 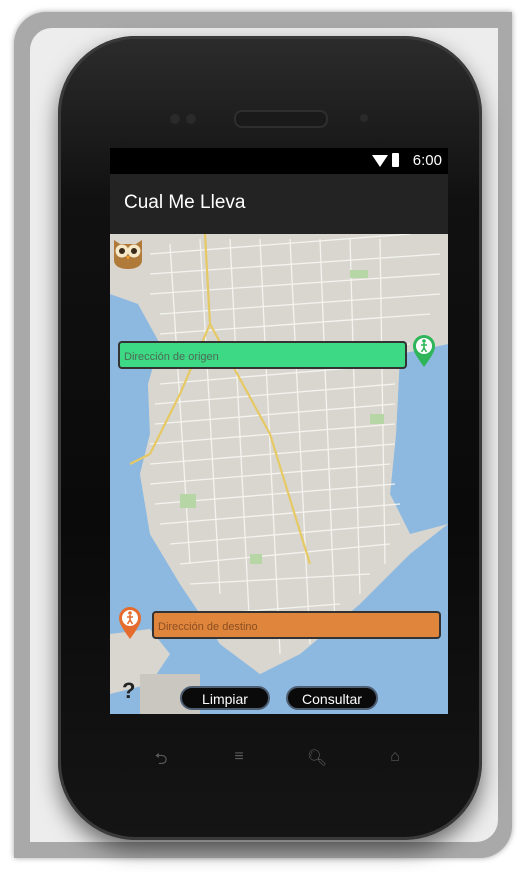 I want to click on status-bar: 6:00, so click(x=279, y=161).